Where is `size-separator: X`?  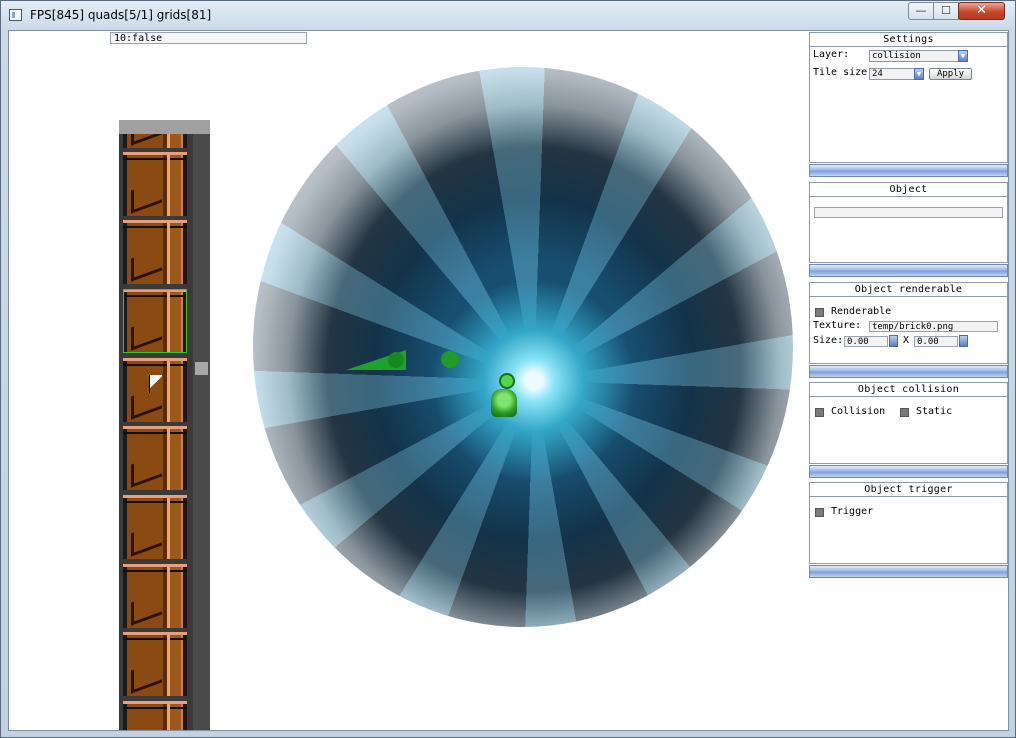 size-separator: X is located at coordinates (906, 340).